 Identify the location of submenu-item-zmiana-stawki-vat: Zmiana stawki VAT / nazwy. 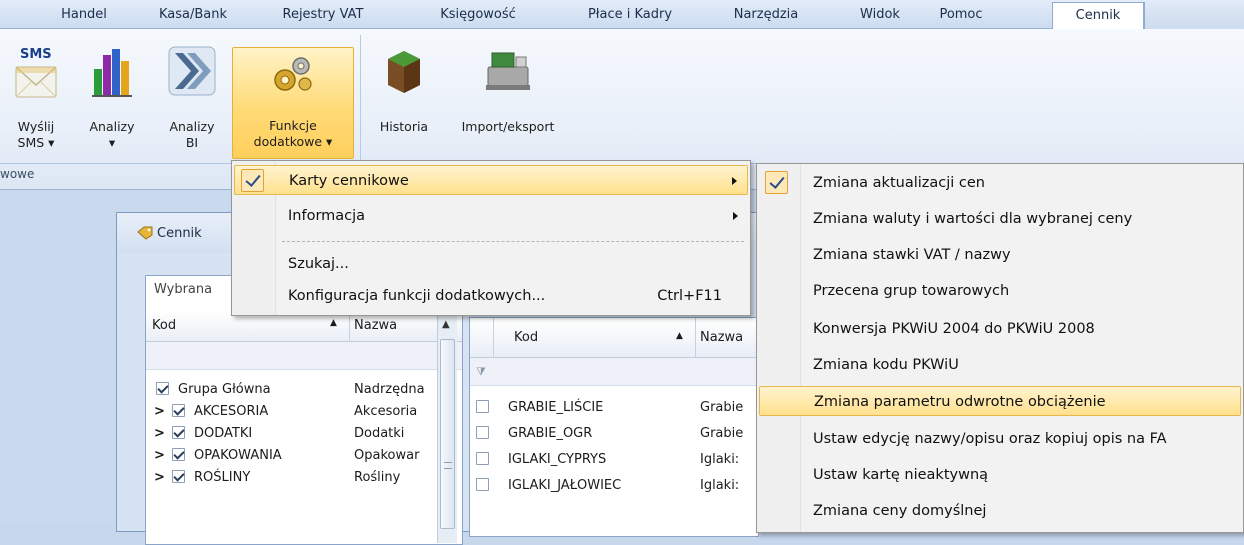
(999, 255).